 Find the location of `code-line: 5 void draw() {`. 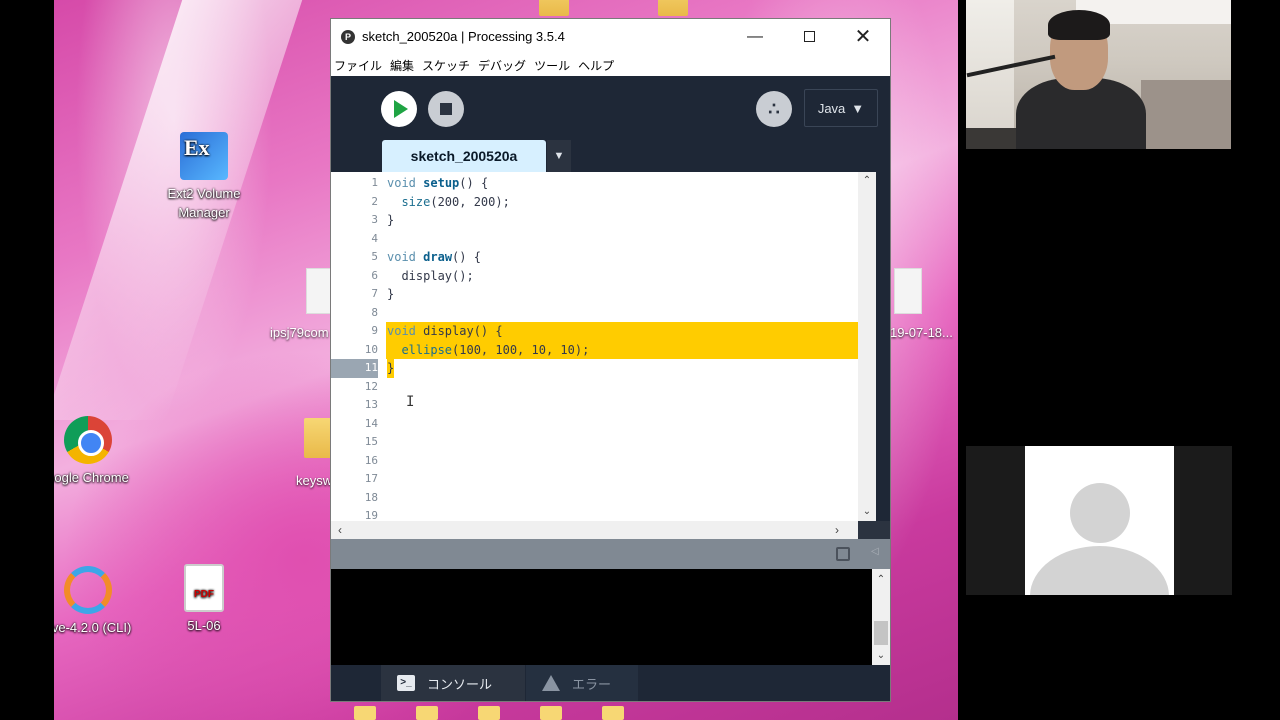

code-line: 5 void draw() { is located at coordinates (603, 257).